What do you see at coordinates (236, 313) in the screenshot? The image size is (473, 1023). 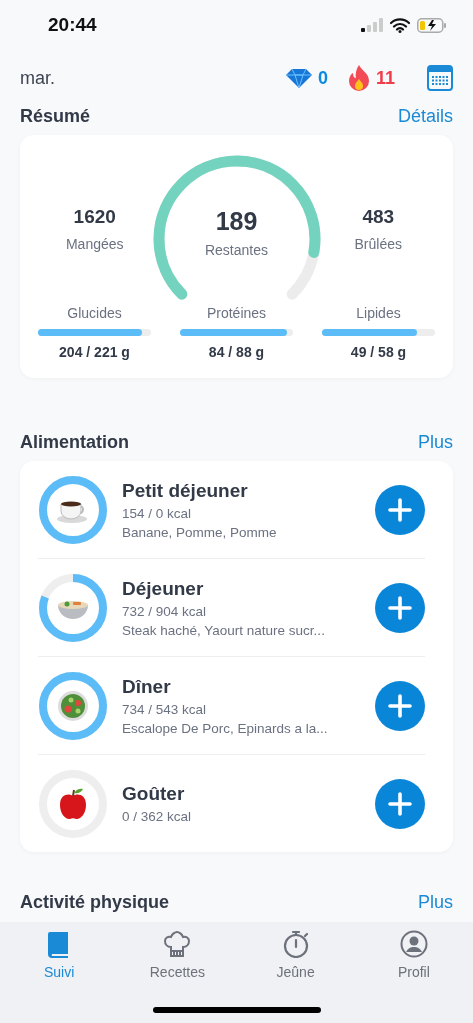 I see `macro-label: Protéines` at bounding box center [236, 313].